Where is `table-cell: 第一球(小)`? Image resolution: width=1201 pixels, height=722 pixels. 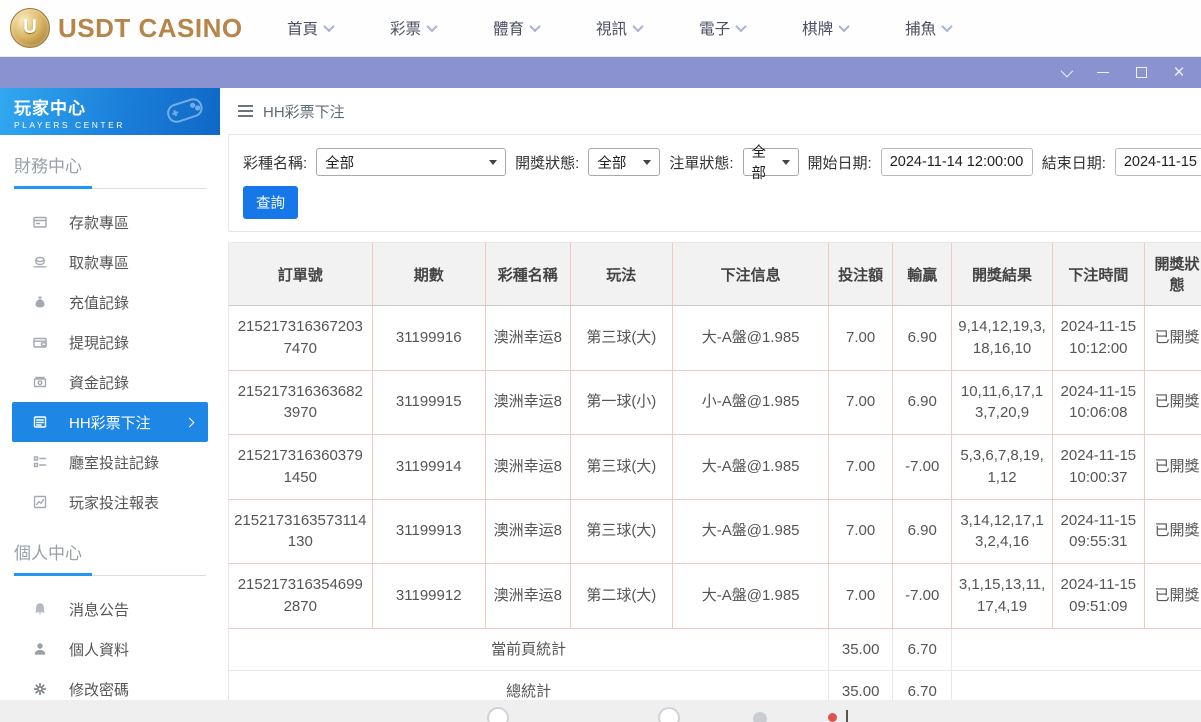 table-cell: 第一球(小) is located at coordinates (621, 402).